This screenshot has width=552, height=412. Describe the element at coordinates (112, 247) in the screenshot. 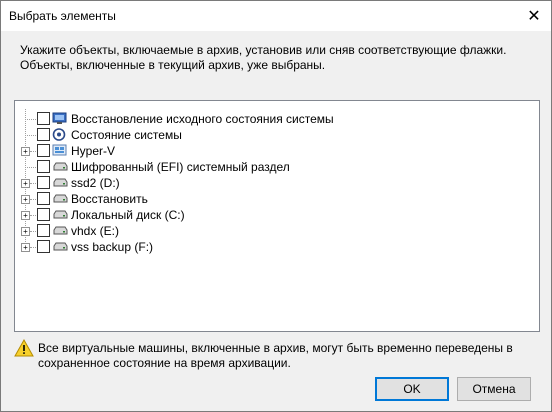

I see `tree-item-label: vss backup (F:)` at that location.